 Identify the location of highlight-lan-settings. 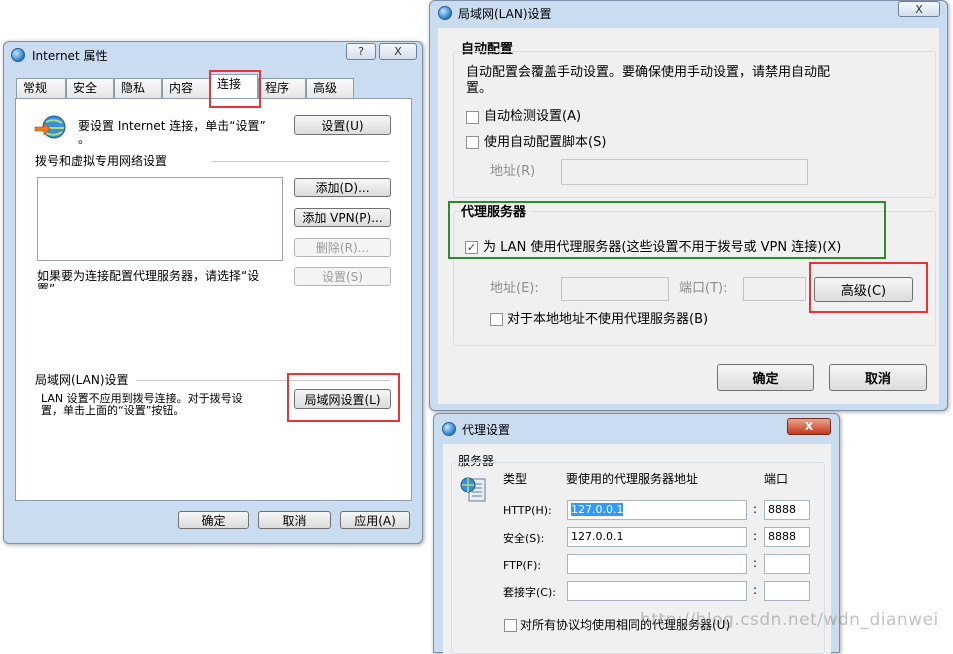
(343, 397).